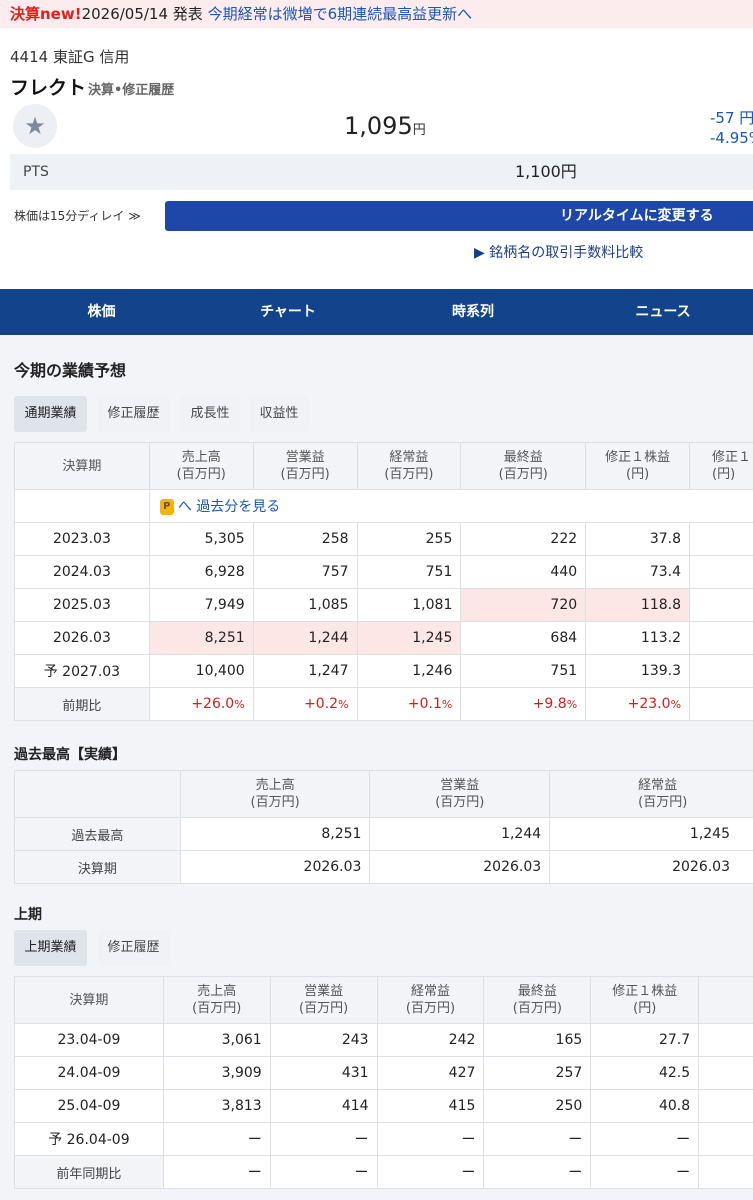 Image resolution: width=753 pixels, height=1200 pixels. What do you see at coordinates (459, 216) in the screenshot?
I see `realtime-button: リアルタイムに変更する` at bounding box center [459, 216].